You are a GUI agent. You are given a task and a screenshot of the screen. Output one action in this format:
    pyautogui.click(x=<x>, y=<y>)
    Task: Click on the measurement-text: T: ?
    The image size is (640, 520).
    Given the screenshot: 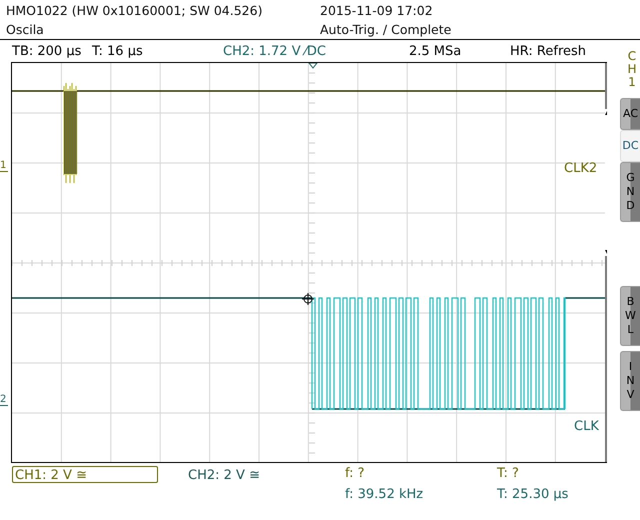 What is the action you would take?
    pyautogui.click(x=508, y=474)
    